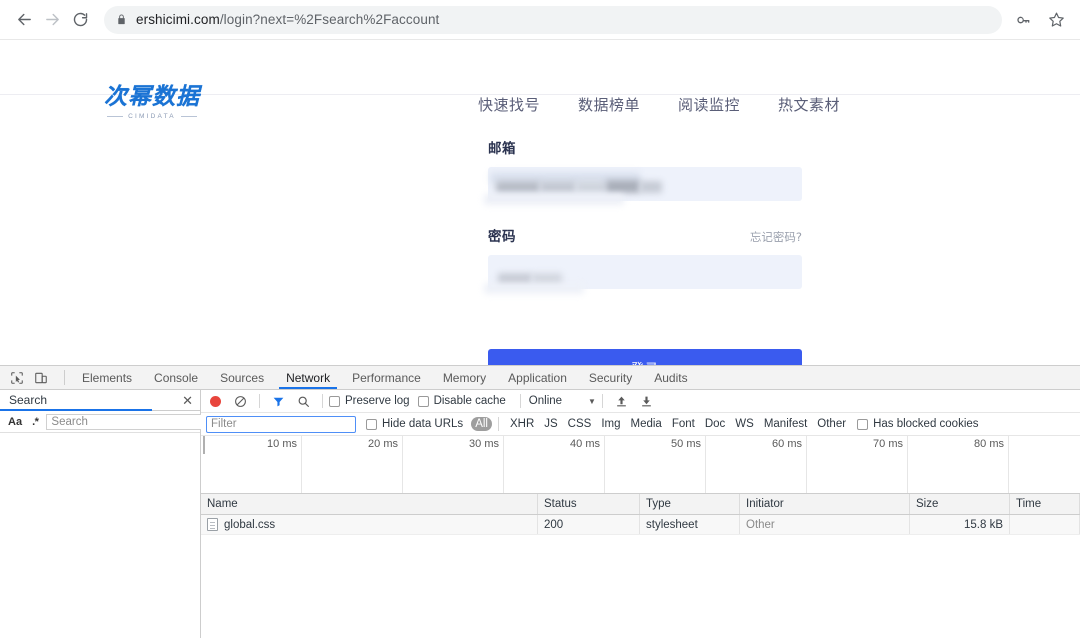 The image size is (1080, 638). Describe the element at coordinates (888, 444) in the screenshot. I see `timeline-tick-label: 70 ms` at that location.